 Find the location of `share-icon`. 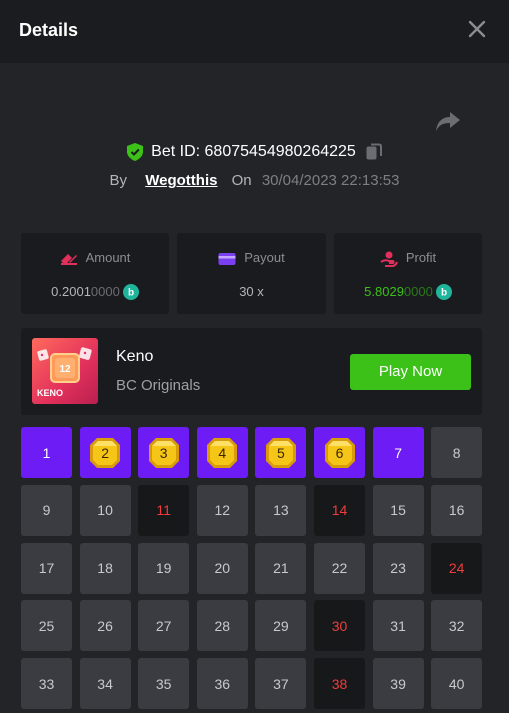

share-icon is located at coordinates (448, 121).